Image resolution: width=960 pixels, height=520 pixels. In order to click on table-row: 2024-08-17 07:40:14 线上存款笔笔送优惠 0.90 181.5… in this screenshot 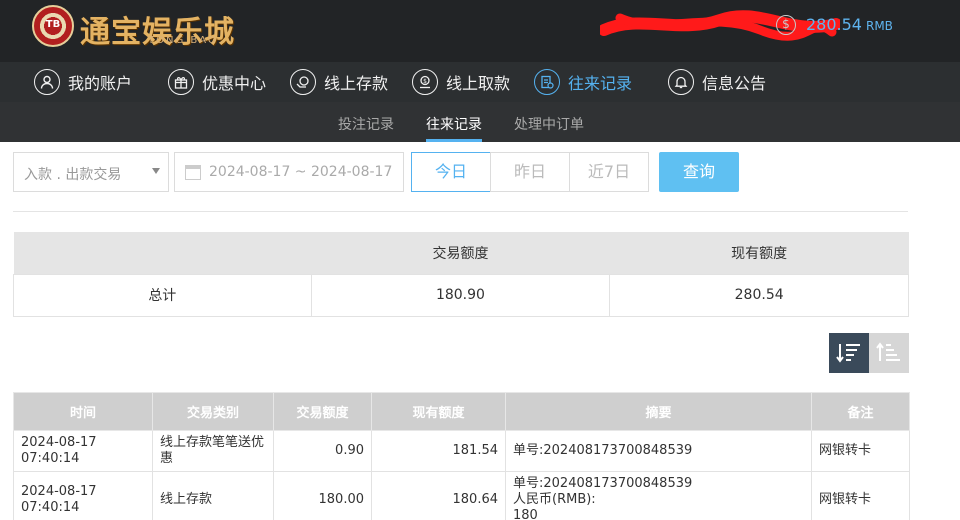, I will do `click(461, 451)`.